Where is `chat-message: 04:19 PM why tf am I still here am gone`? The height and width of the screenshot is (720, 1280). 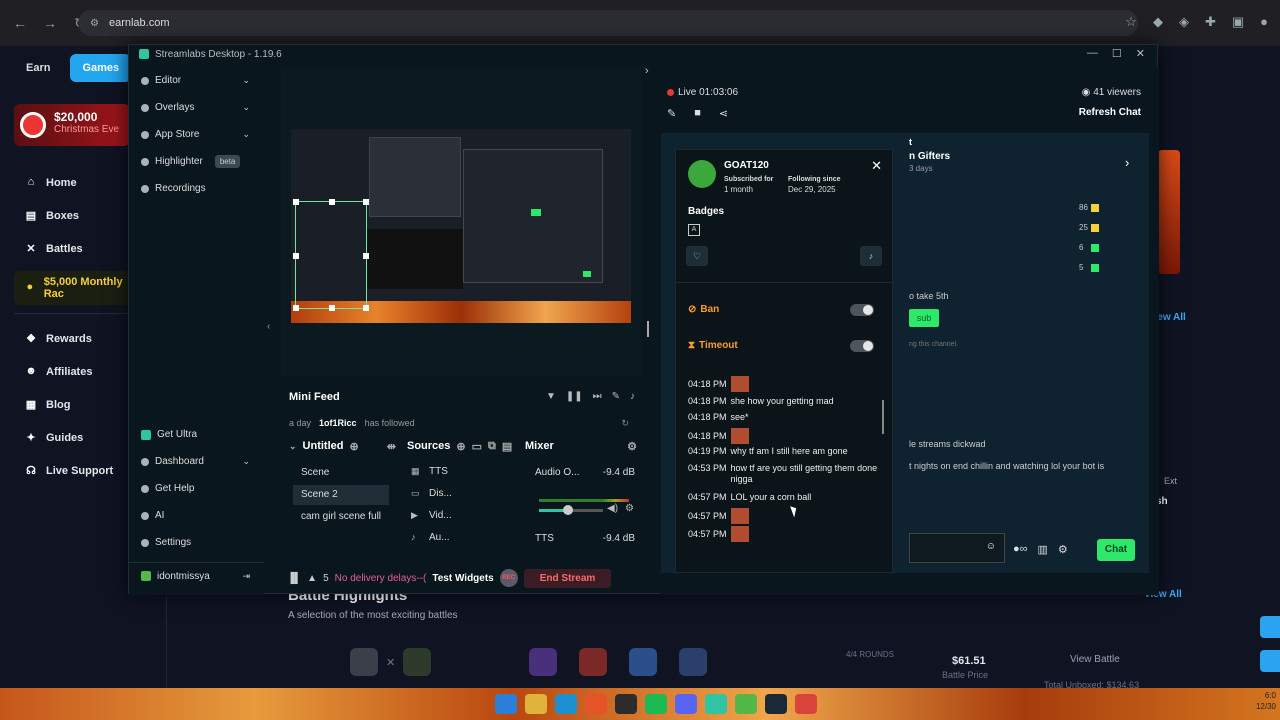 chat-message: 04:19 PM why tf am I still here am gone is located at coordinates (783, 451).